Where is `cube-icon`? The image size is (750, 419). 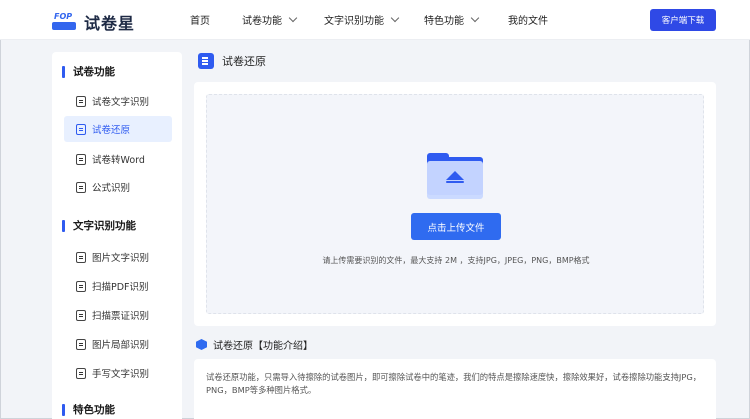 cube-icon is located at coordinates (201, 344).